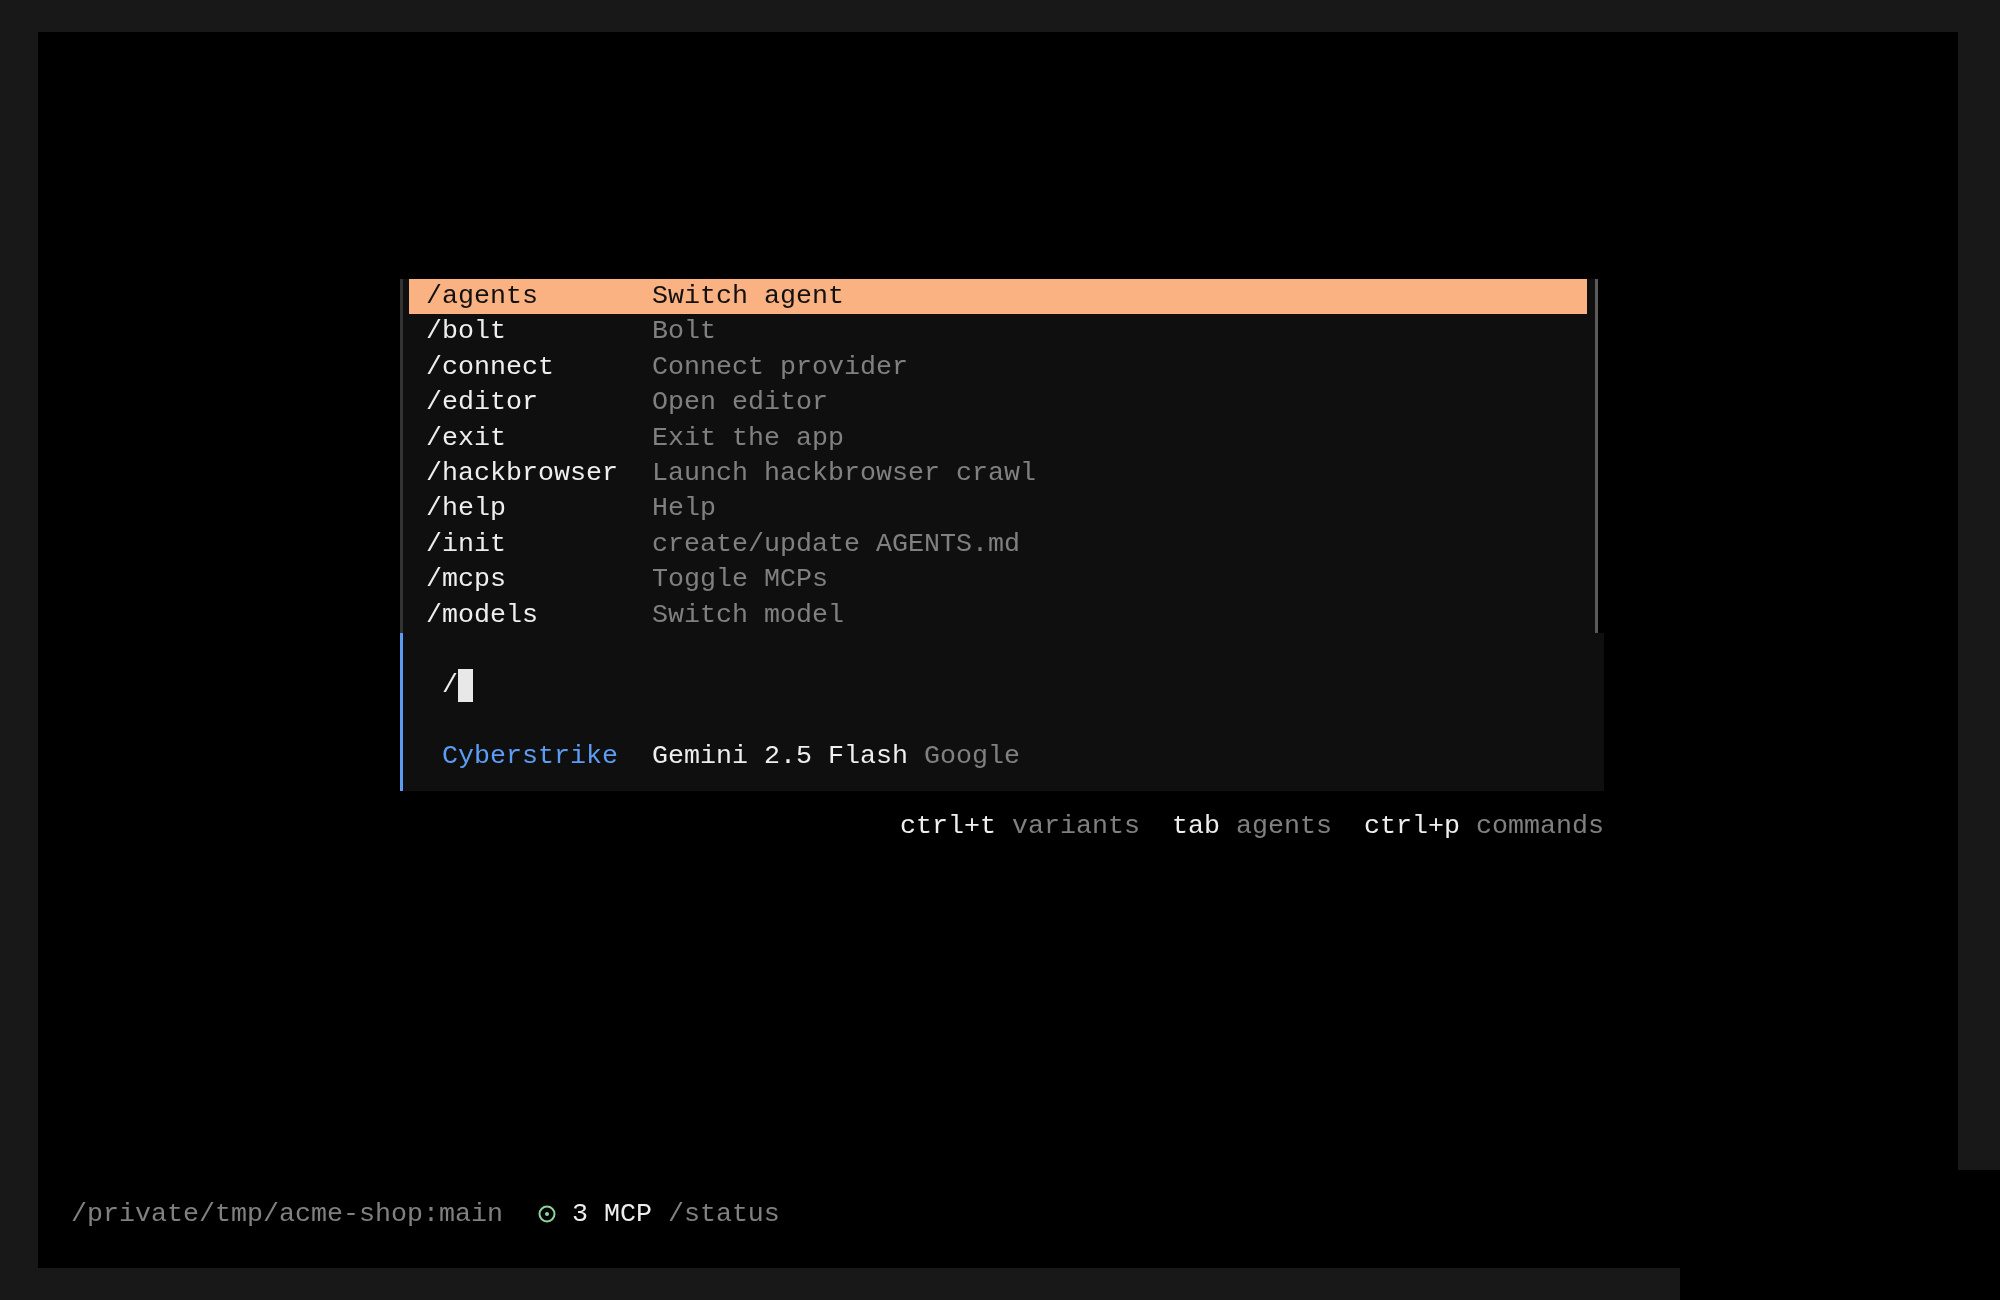 The height and width of the screenshot is (1300, 2000). Describe the element at coordinates (740, 580) in the screenshot. I see `command-description: Toggle MCPs` at that location.